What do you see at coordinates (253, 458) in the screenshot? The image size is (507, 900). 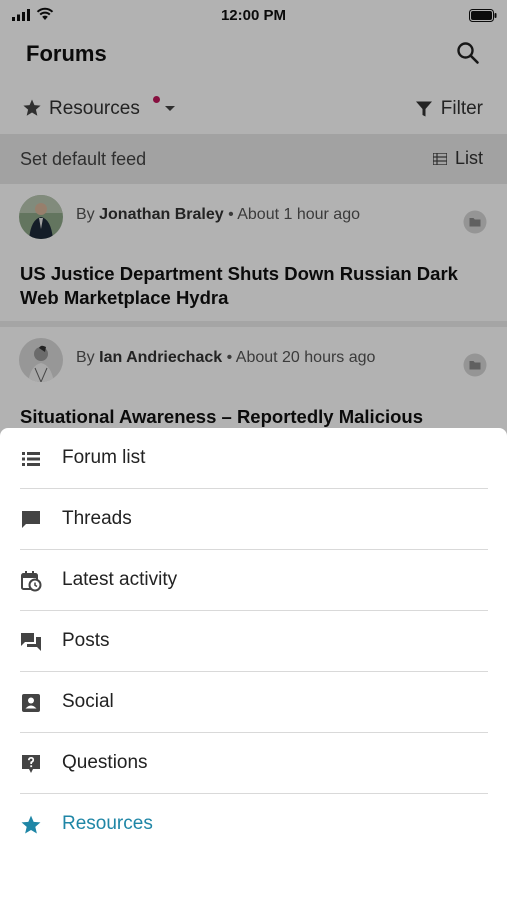 I see `menu-item-forum-list: Forum list` at bounding box center [253, 458].